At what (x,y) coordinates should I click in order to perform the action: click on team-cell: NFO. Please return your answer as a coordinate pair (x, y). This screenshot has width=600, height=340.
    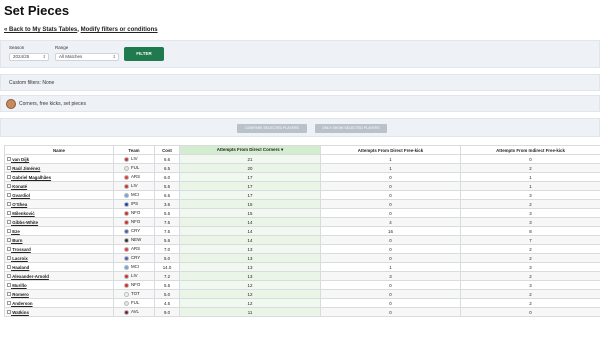
    Looking at the image, I should click on (134, 213).